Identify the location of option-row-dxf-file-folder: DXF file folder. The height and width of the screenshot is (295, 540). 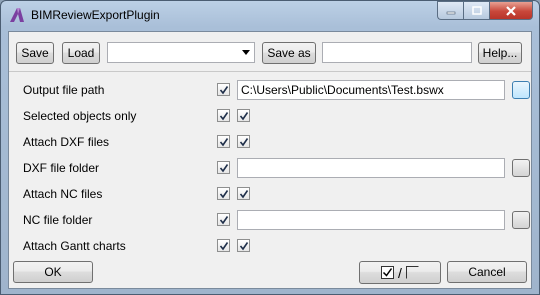
(270, 168).